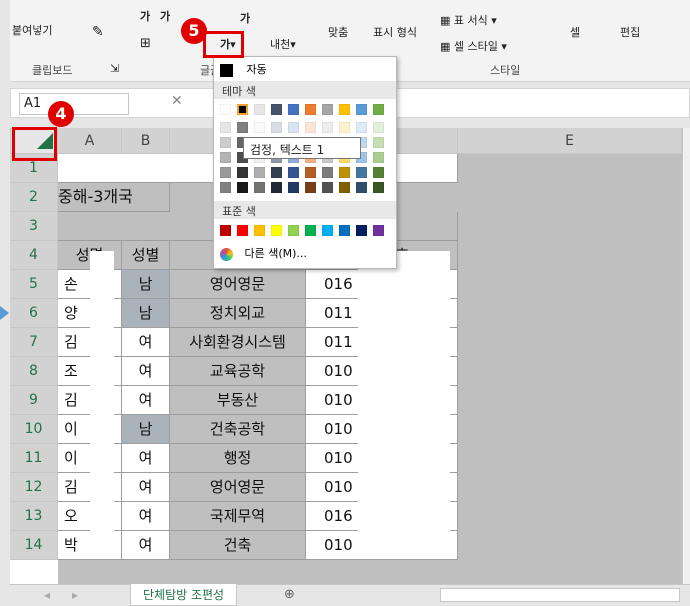 This screenshot has width=690, height=606. What do you see at coordinates (34, 197) in the screenshot?
I see `row-header: 2` at bounding box center [34, 197].